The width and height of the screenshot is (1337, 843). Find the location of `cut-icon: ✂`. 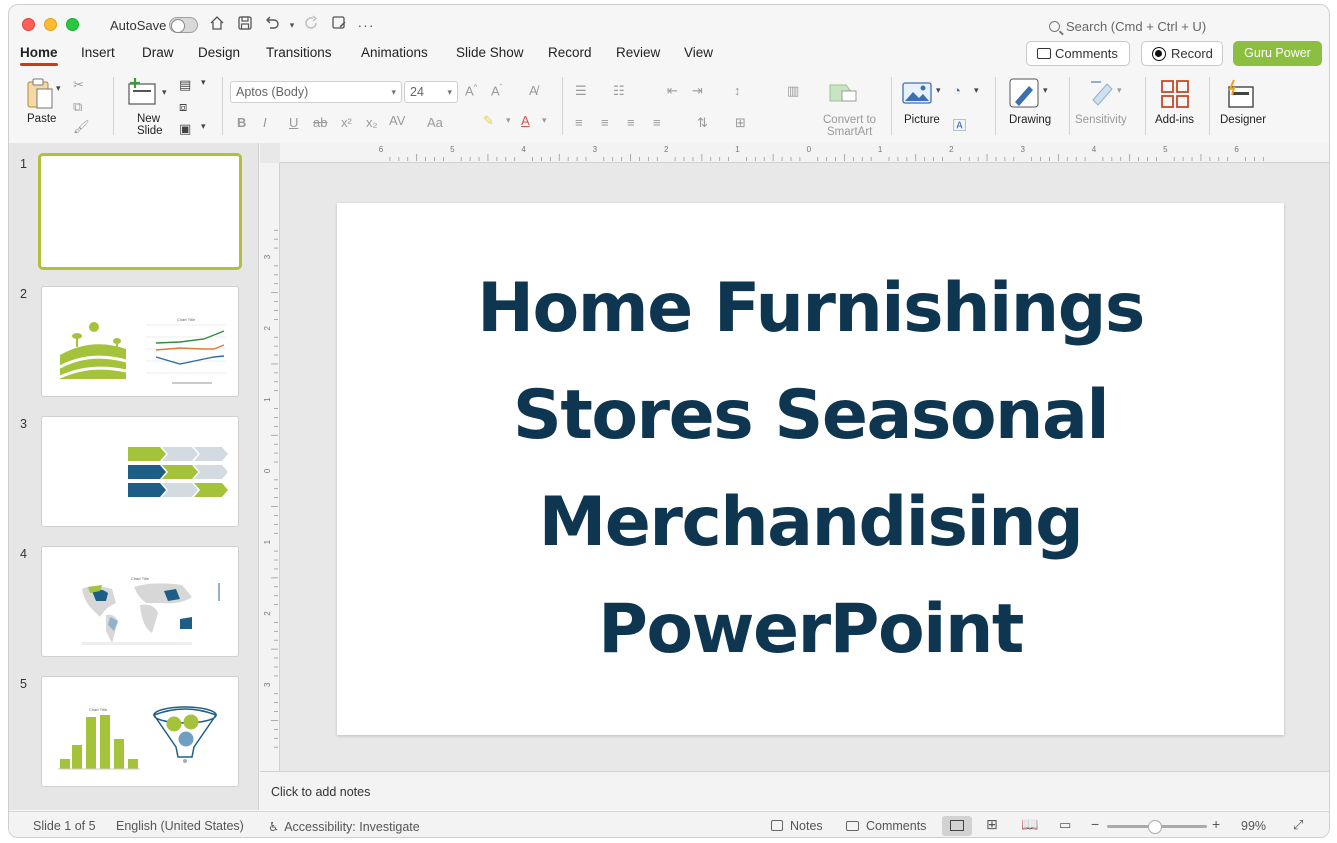

cut-icon: ✂ is located at coordinates (78, 85).